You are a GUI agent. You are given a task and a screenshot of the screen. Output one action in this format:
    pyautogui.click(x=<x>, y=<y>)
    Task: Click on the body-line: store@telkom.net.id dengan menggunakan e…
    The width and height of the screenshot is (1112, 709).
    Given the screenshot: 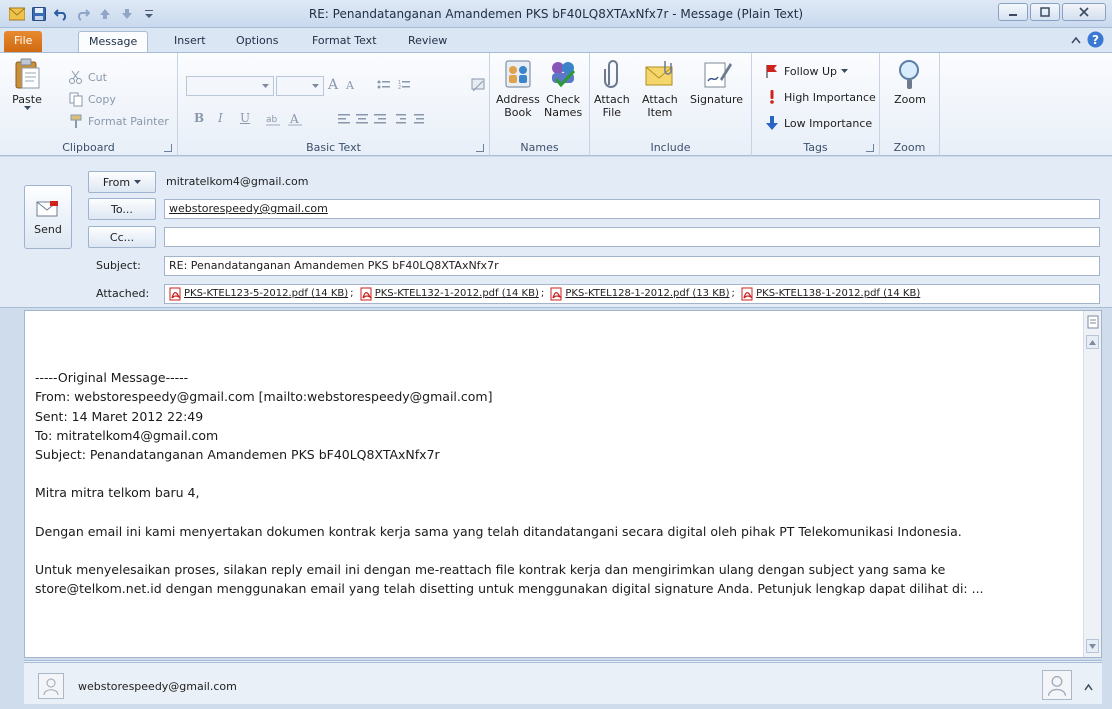 What is the action you would take?
    pyautogui.click(x=509, y=589)
    